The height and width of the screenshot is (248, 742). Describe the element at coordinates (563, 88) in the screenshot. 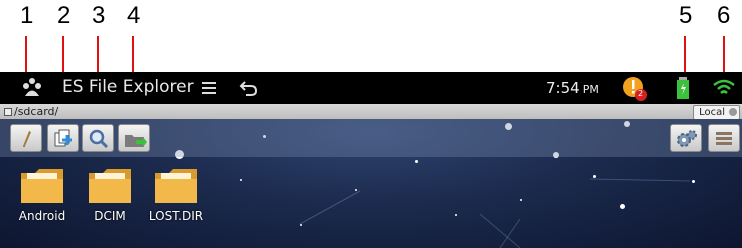

I see `clock-time: 7:54` at that location.